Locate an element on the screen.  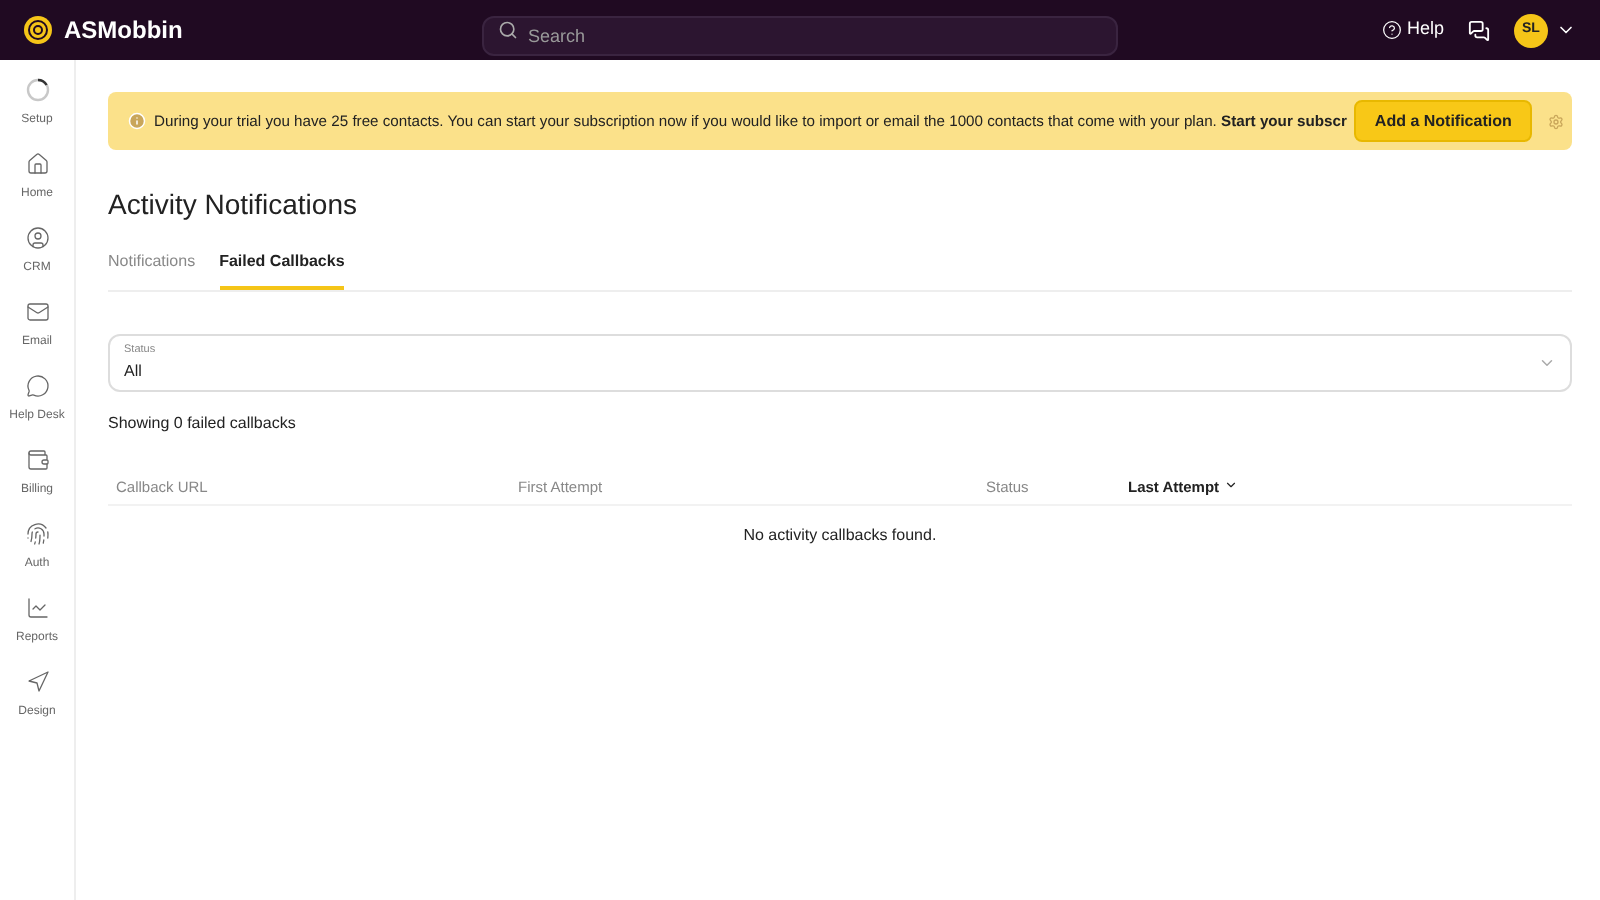
user-icon is located at coordinates (37, 238).